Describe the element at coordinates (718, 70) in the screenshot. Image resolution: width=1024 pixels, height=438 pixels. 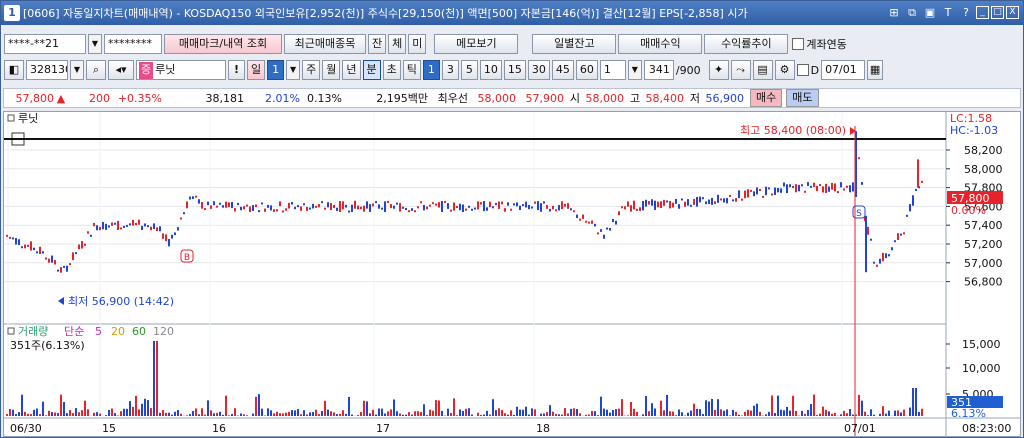
I see `tools-icon: ✦` at that location.